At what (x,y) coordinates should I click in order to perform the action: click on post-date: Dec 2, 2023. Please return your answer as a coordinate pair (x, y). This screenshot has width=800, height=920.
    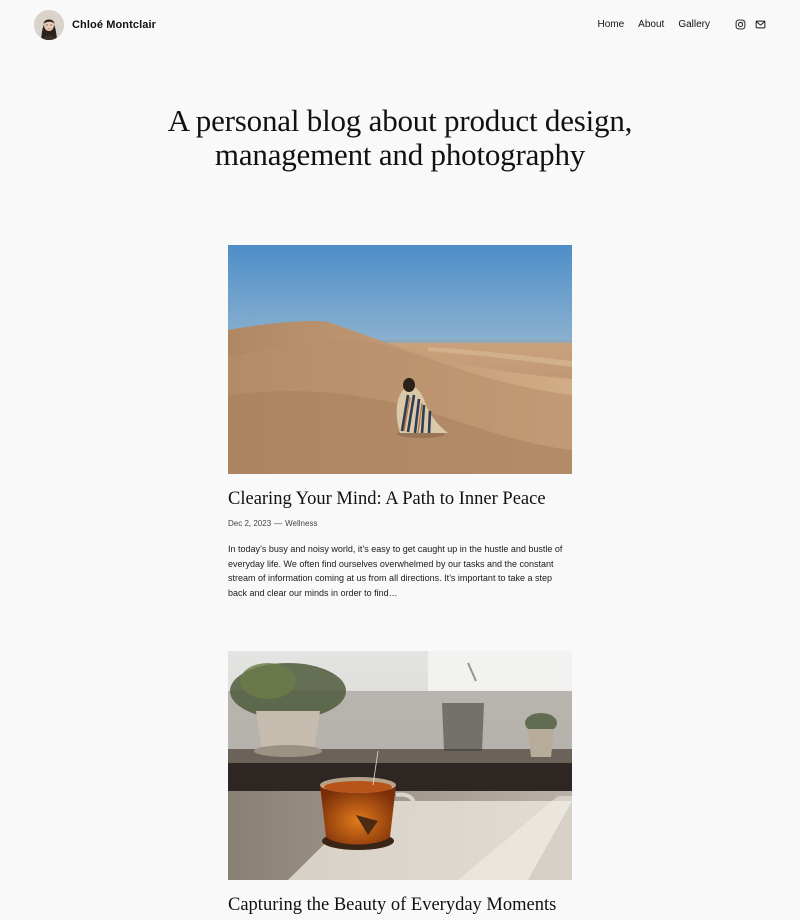
    Looking at the image, I should click on (250, 523).